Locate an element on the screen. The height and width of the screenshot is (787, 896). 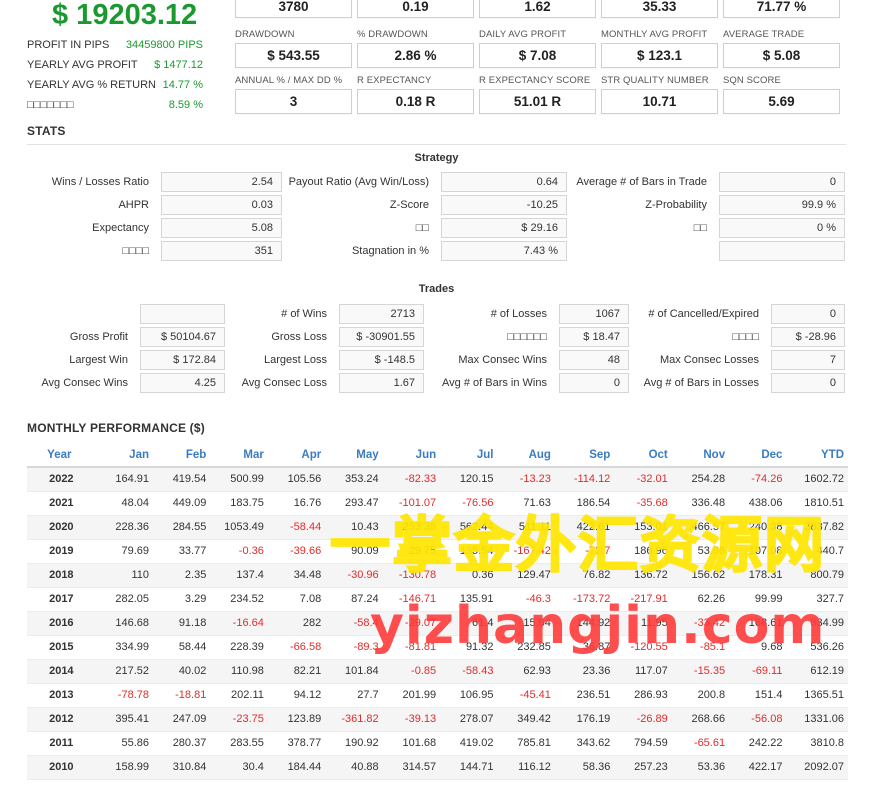
month-value-cell: 280.37 is located at coordinates (182, 743).